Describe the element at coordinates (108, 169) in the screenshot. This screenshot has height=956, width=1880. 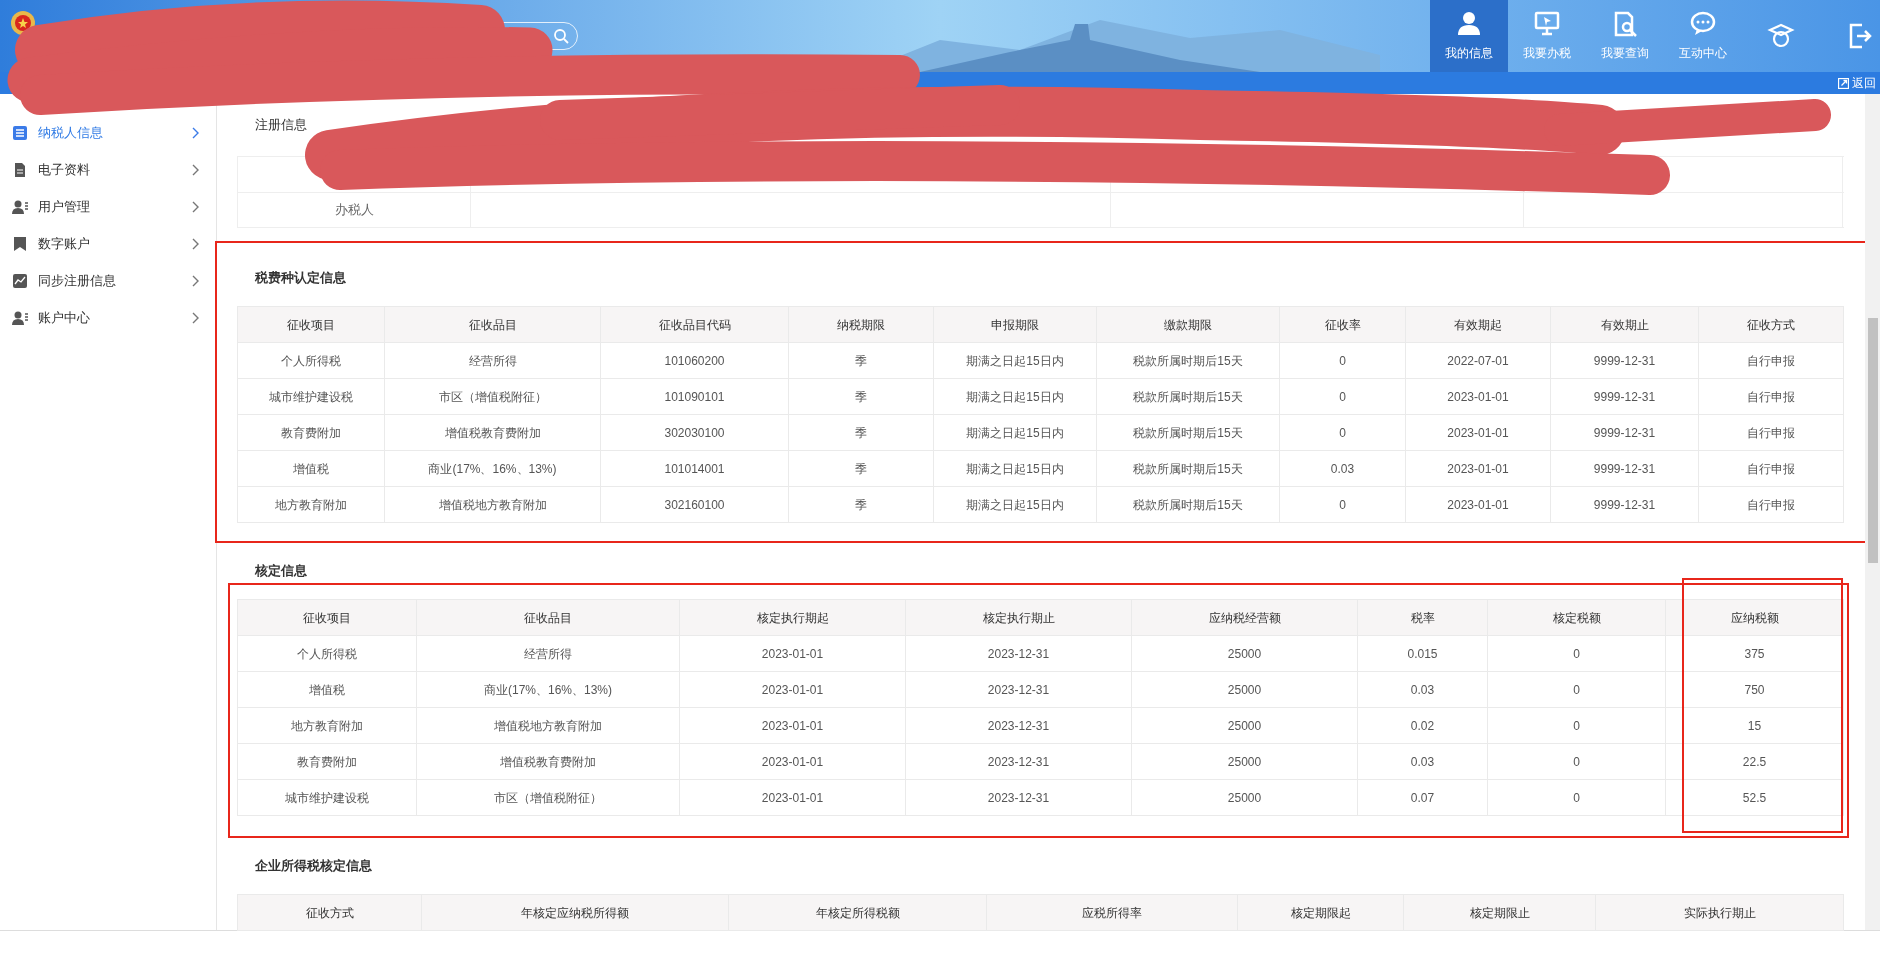
I see `sidebar-item: 电子资料` at that location.